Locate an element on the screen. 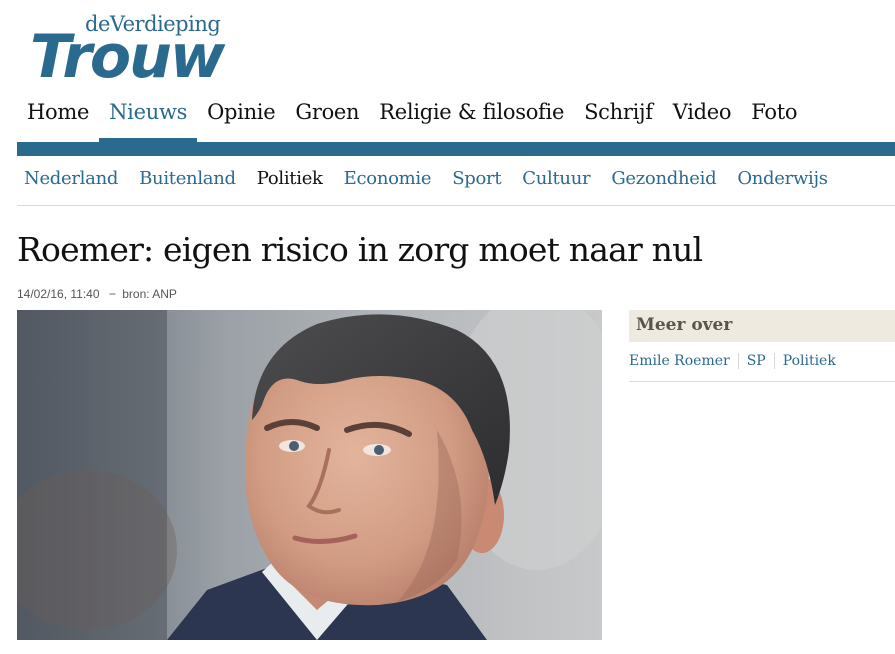 The height and width of the screenshot is (654, 895). sub-nav-buitenland: Buitenland is located at coordinates (187, 178).